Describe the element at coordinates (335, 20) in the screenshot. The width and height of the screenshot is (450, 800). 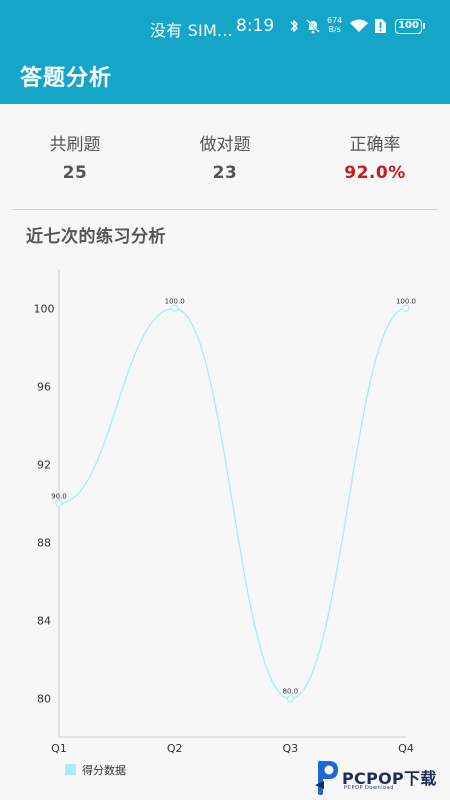
I see `network-speed-value: 674` at that location.